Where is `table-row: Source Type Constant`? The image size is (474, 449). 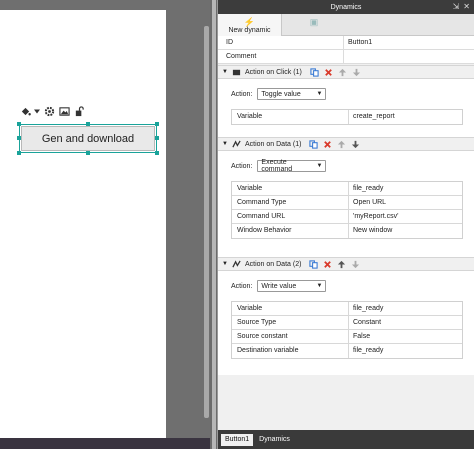
table-row: Source Type Constant is located at coordinates (347, 323).